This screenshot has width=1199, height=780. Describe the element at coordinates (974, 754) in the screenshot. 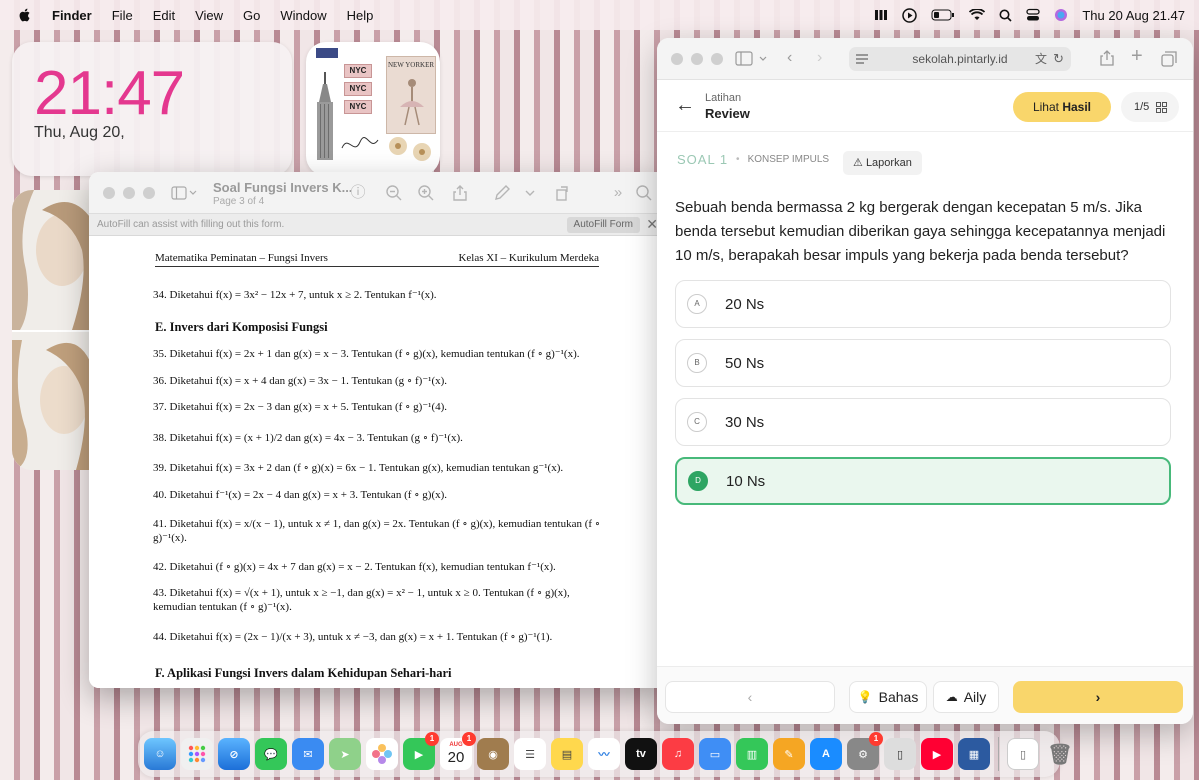

I see `preview-icon: ▦` at that location.